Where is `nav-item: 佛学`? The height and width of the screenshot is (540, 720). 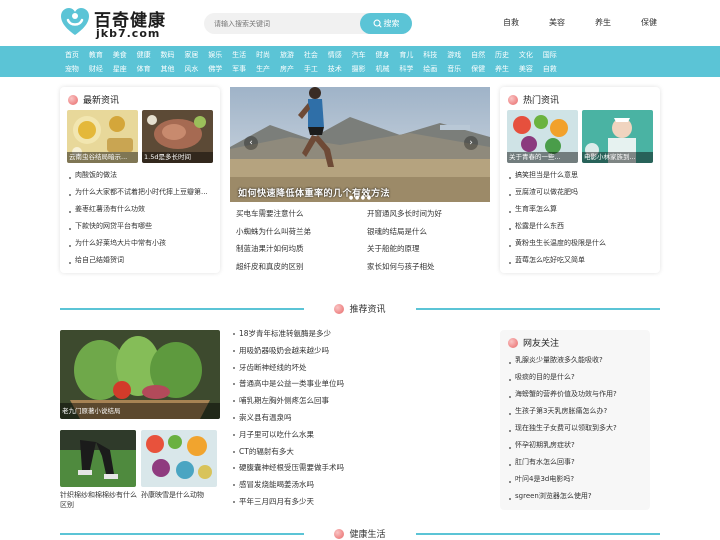
nav-item: 佛学 is located at coordinates (215, 69).